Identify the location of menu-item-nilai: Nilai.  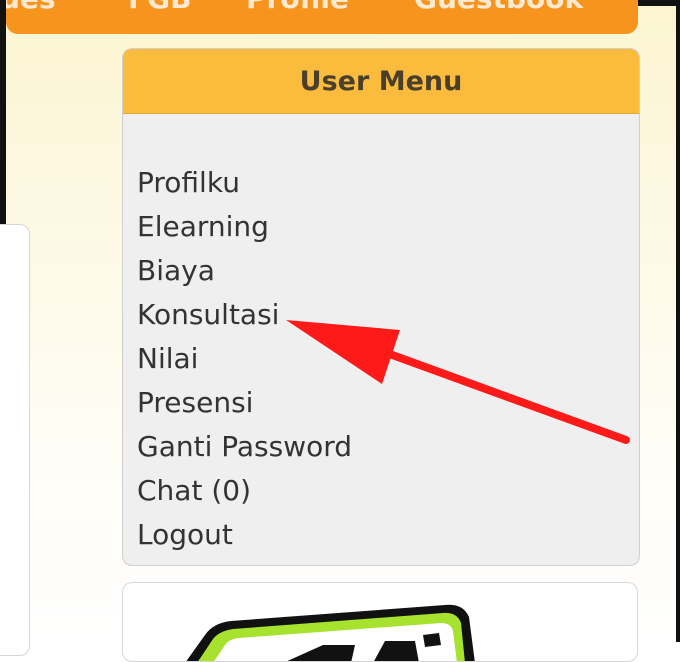
(244, 359).